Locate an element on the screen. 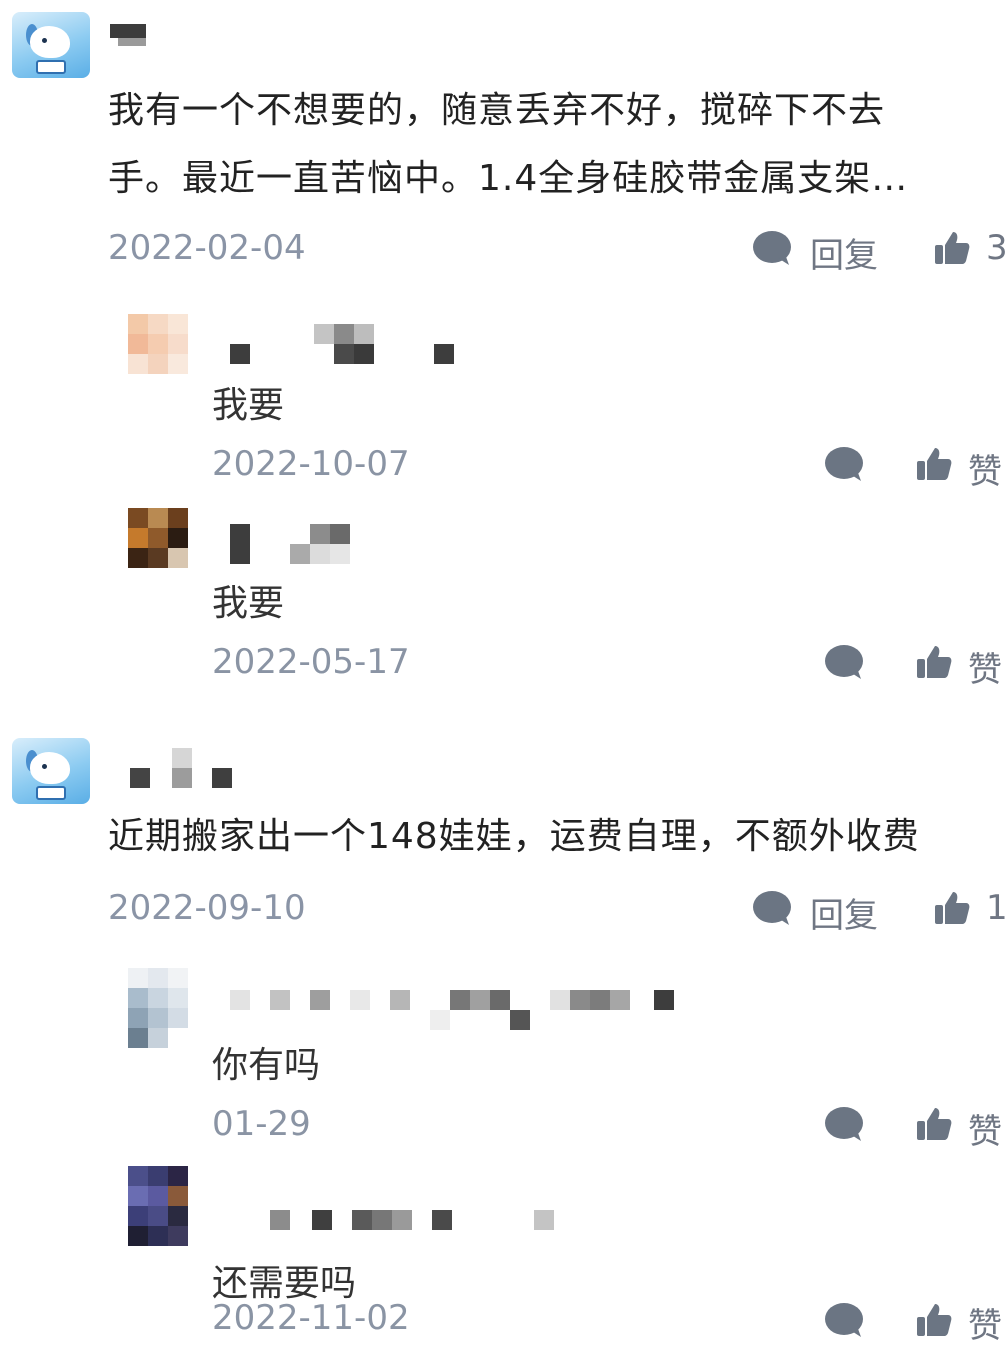 The width and height of the screenshot is (1006, 1347). comment-text: 我有一个不想要的，随意丢弃不好，搅碎下不去 is located at coordinates (497, 110).